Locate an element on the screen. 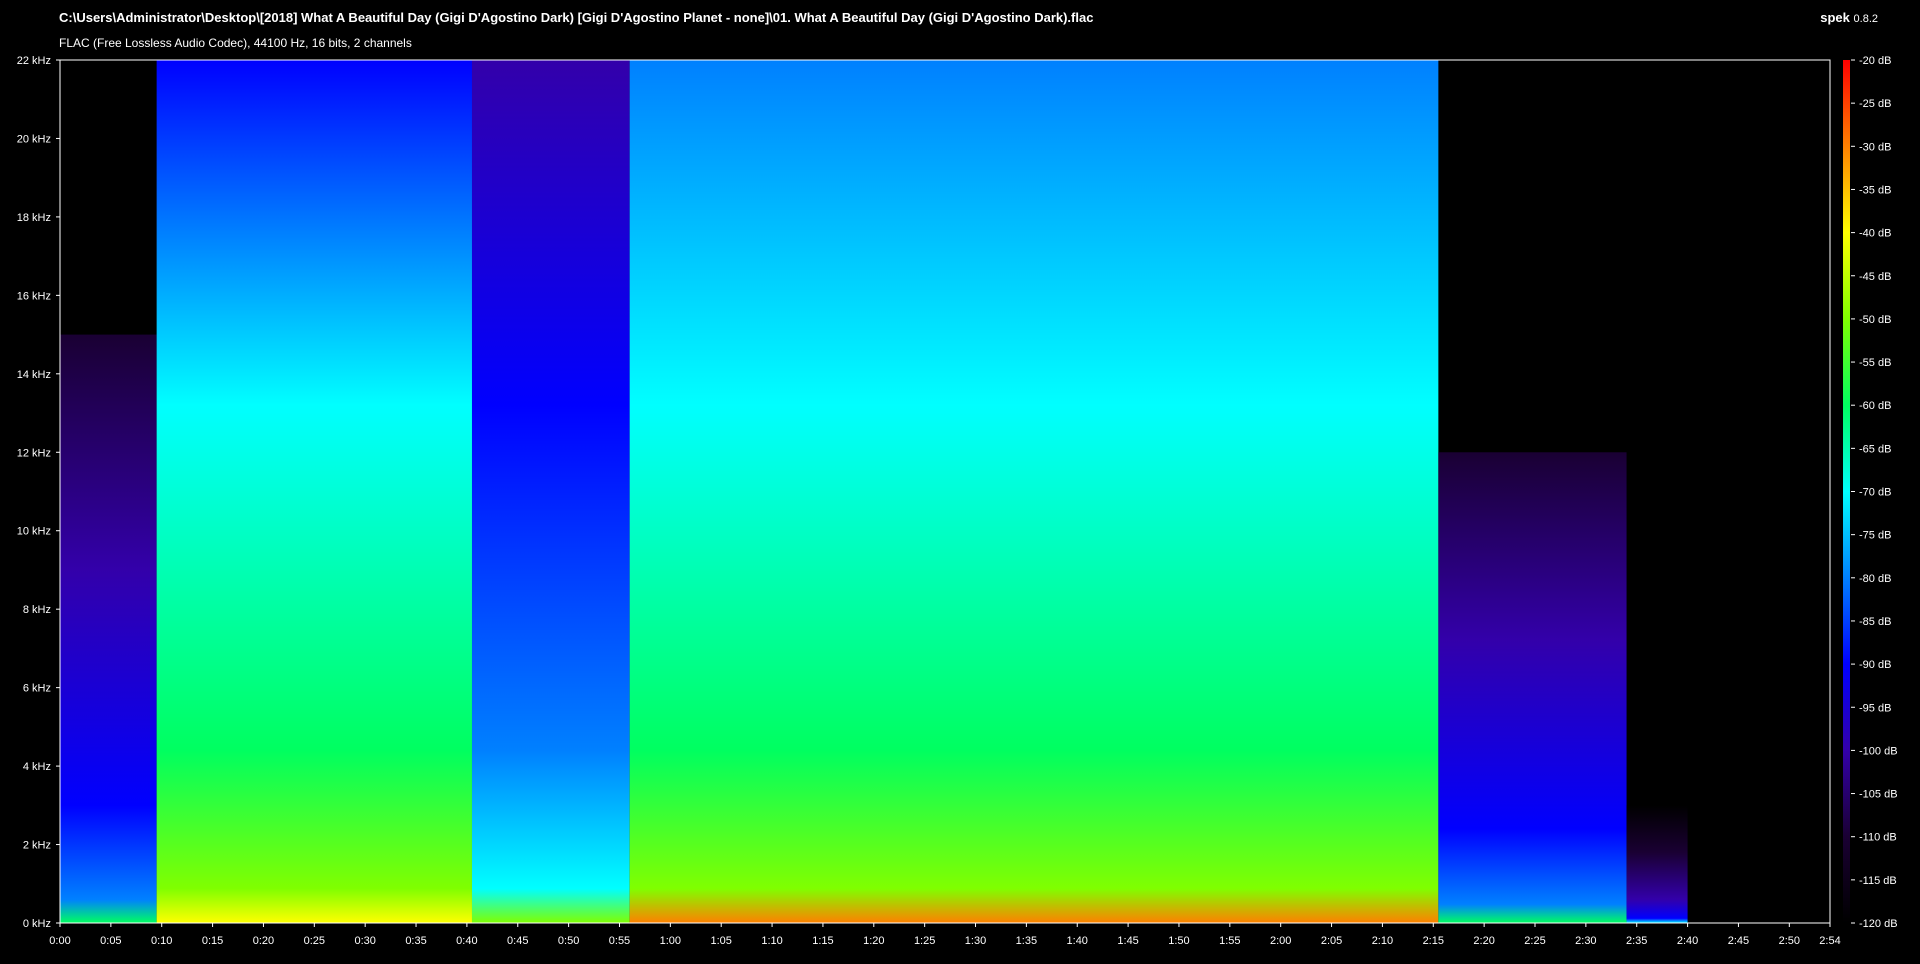 This screenshot has height=964, width=1920. colorbar-tick-label: -65 dB is located at coordinates (1875, 449).